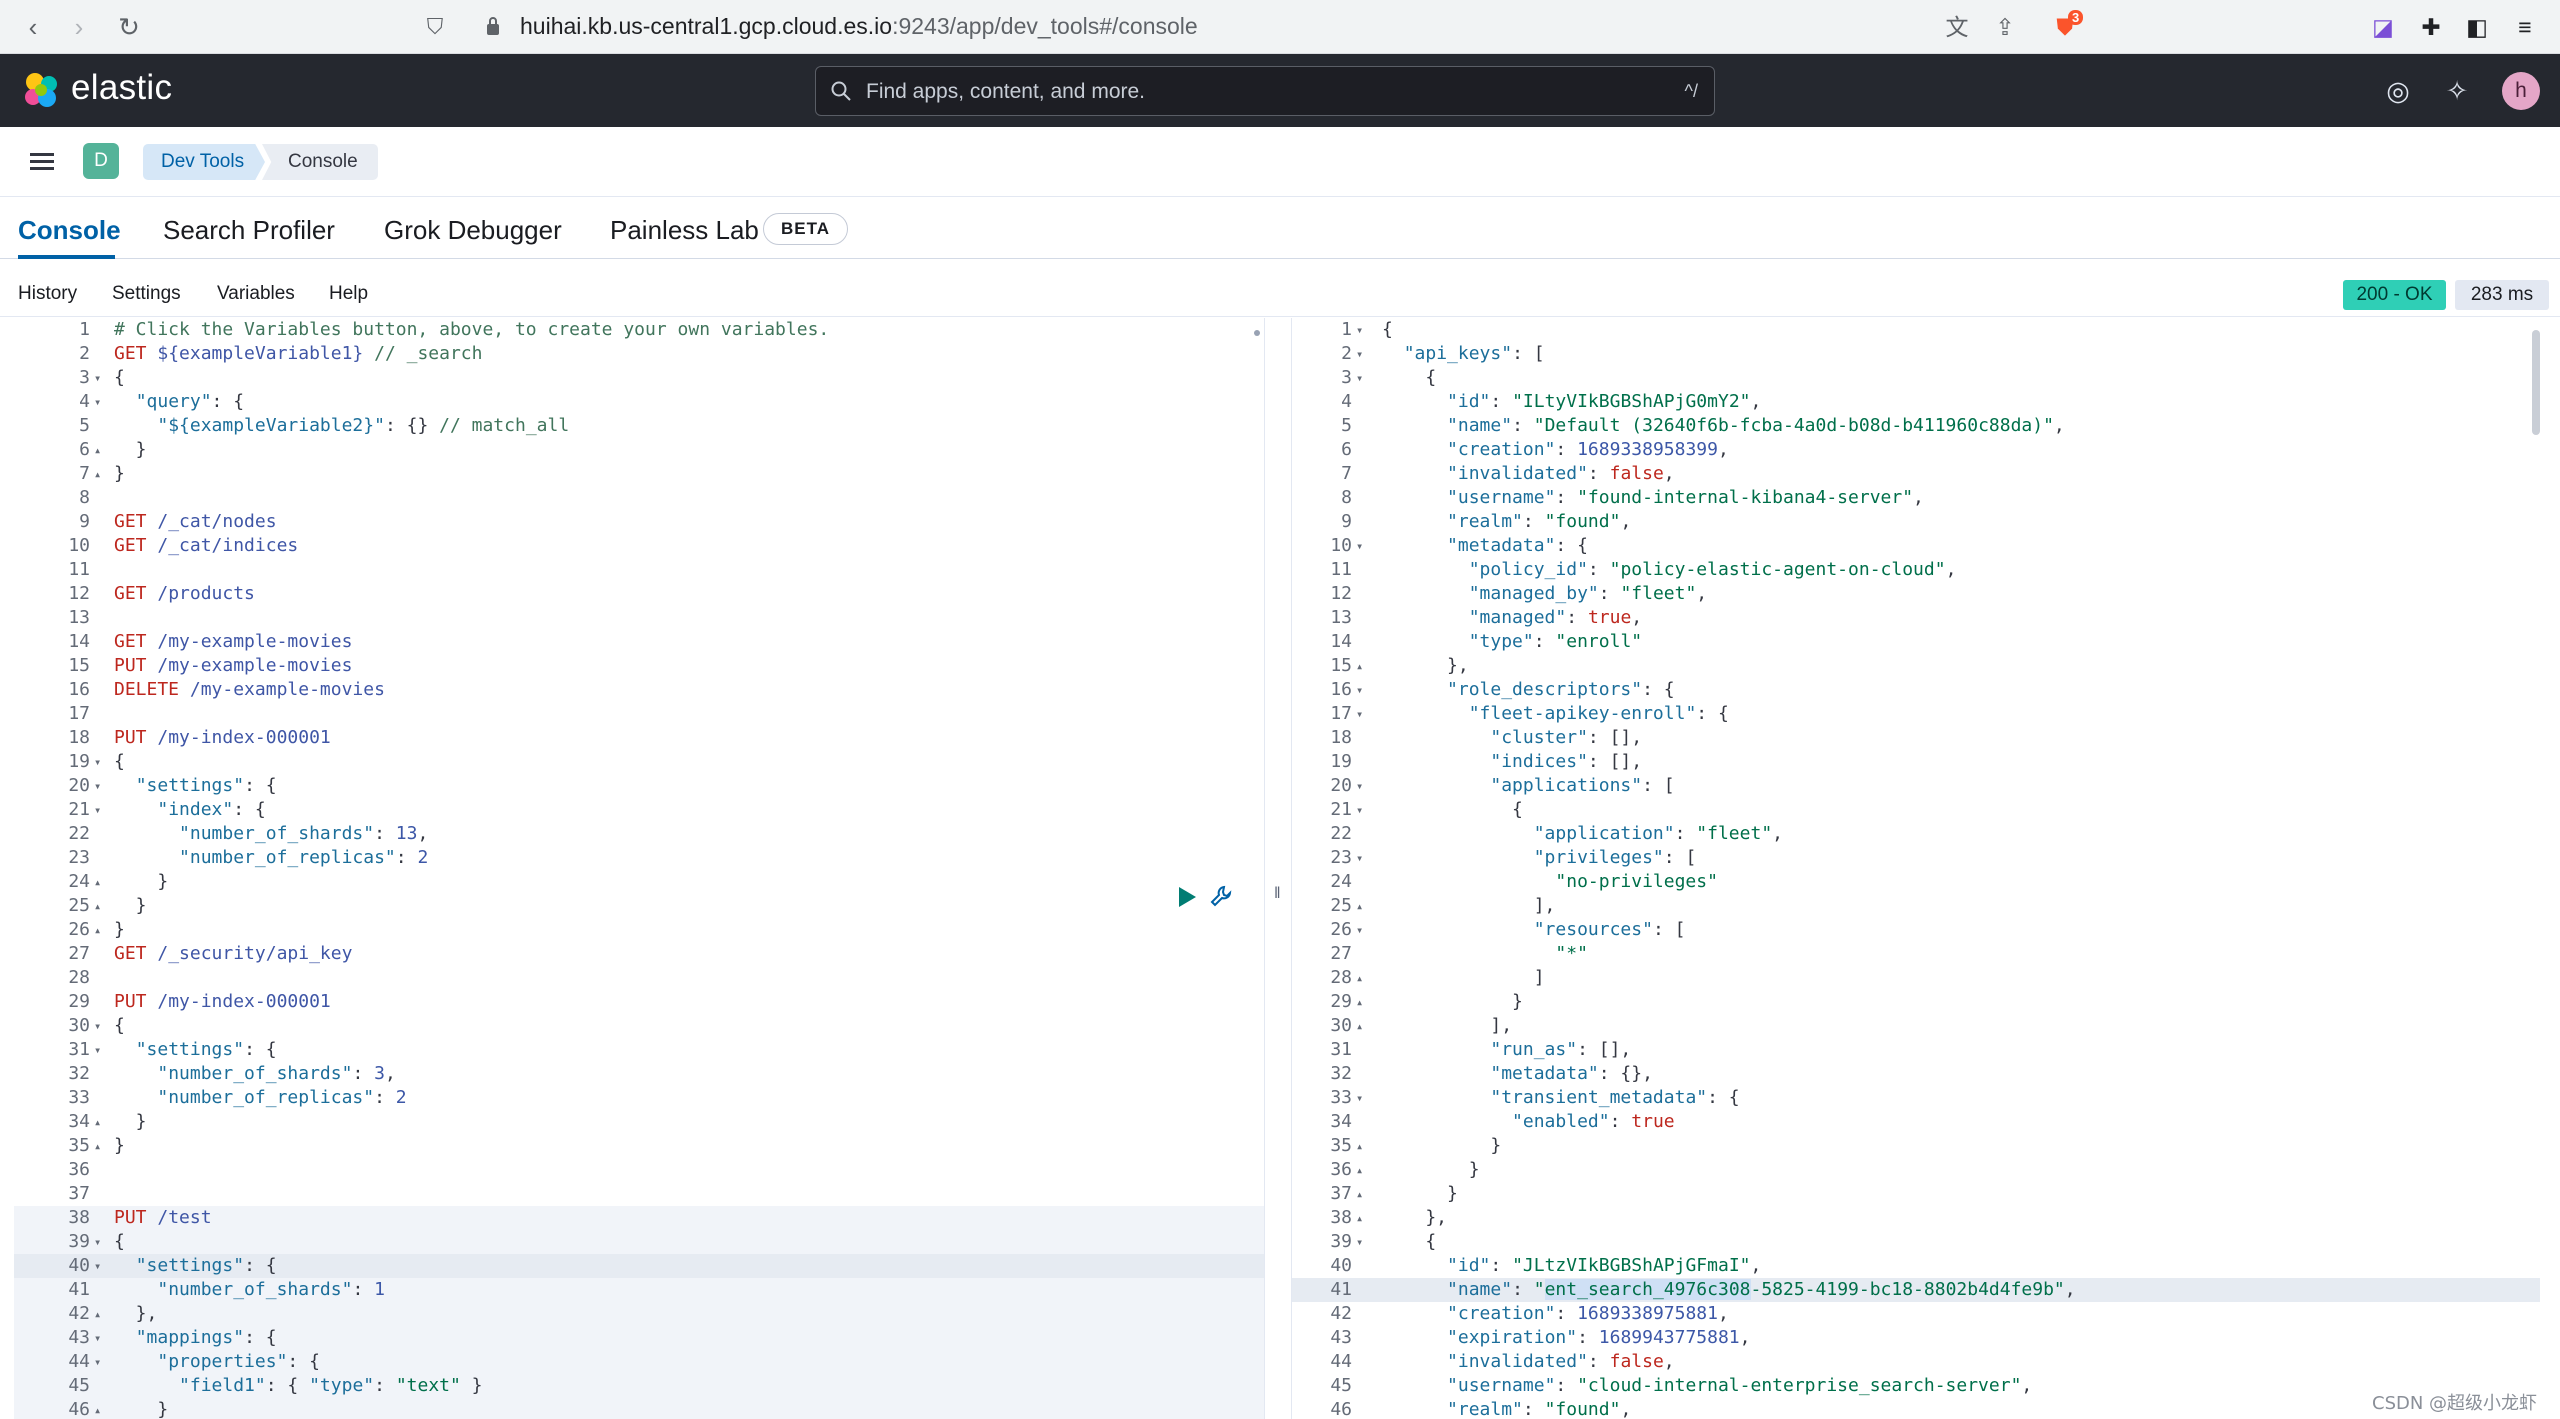 This screenshot has width=2560, height=1419. Describe the element at coordinates (2457, 91) in the screenshot. I see `news-feed-icon: ✧` at that location.